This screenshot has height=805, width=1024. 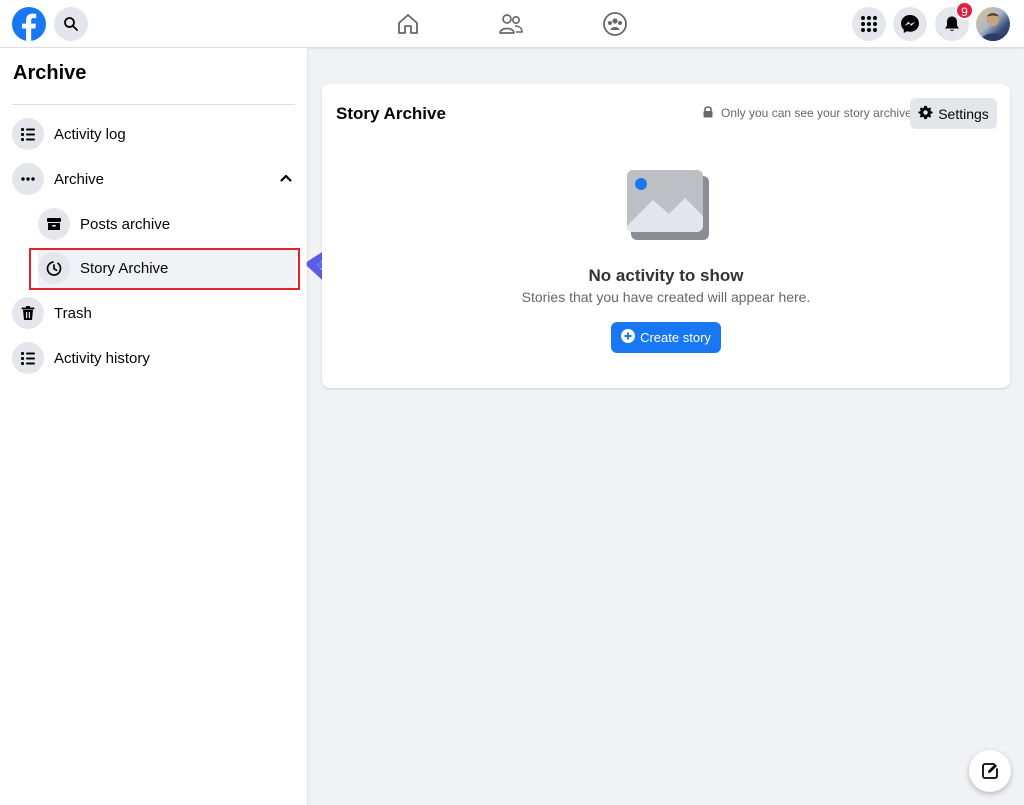 What do you see at coordinates (391, 113) in the screenshot?
I see `card-title: Story Archive` at bounding box center [391, 113].